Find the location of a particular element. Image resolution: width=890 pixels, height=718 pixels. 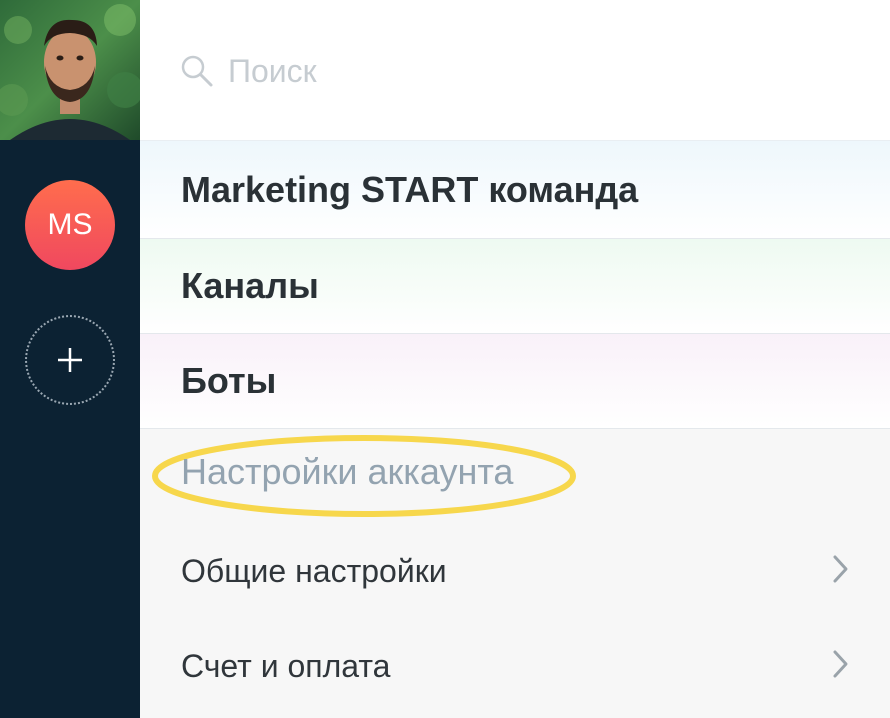

account-settings-heading: Настройки аккаунта is located at coordinates (347, 471).